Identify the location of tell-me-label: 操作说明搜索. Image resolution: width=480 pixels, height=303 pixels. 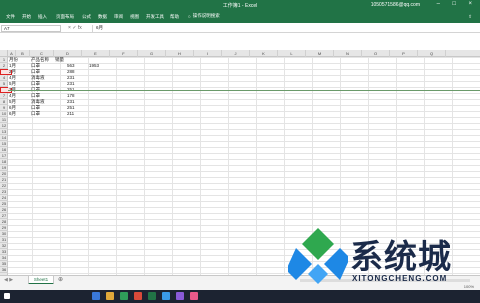
(206, 15).